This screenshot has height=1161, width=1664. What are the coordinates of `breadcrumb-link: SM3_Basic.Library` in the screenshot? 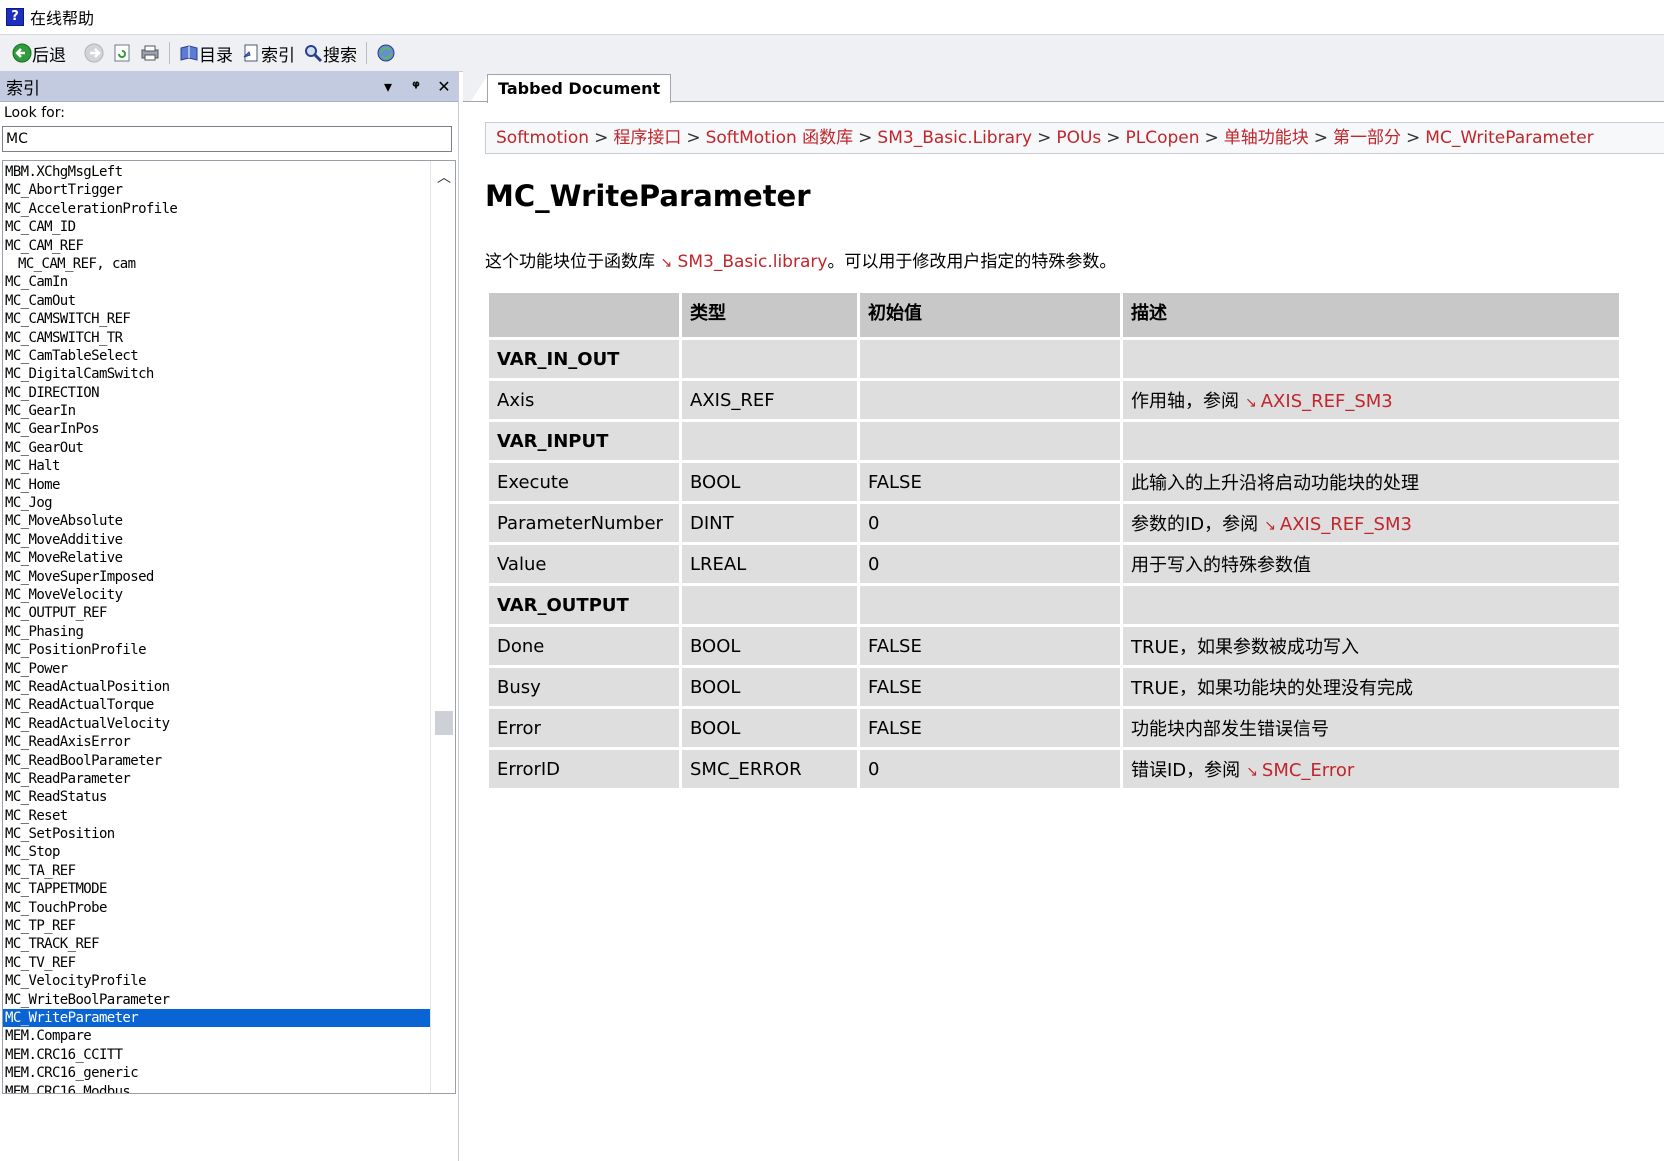 It's located at (954, 138).